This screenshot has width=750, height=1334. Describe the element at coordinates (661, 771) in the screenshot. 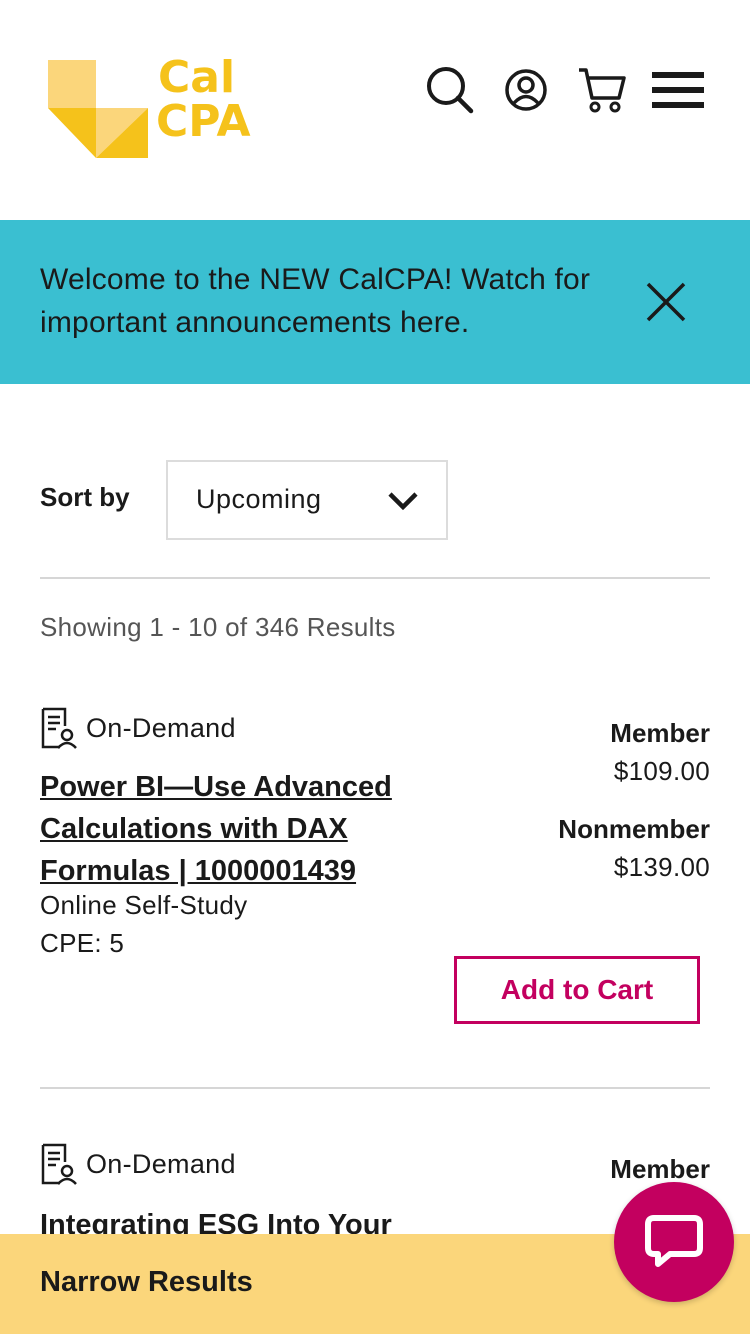

I see `member-price: $109.00` at that location.